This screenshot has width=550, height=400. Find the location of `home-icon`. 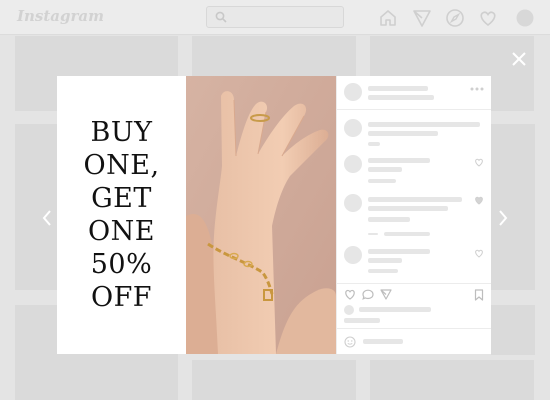

home-icon is located at coordinates (388, 18).